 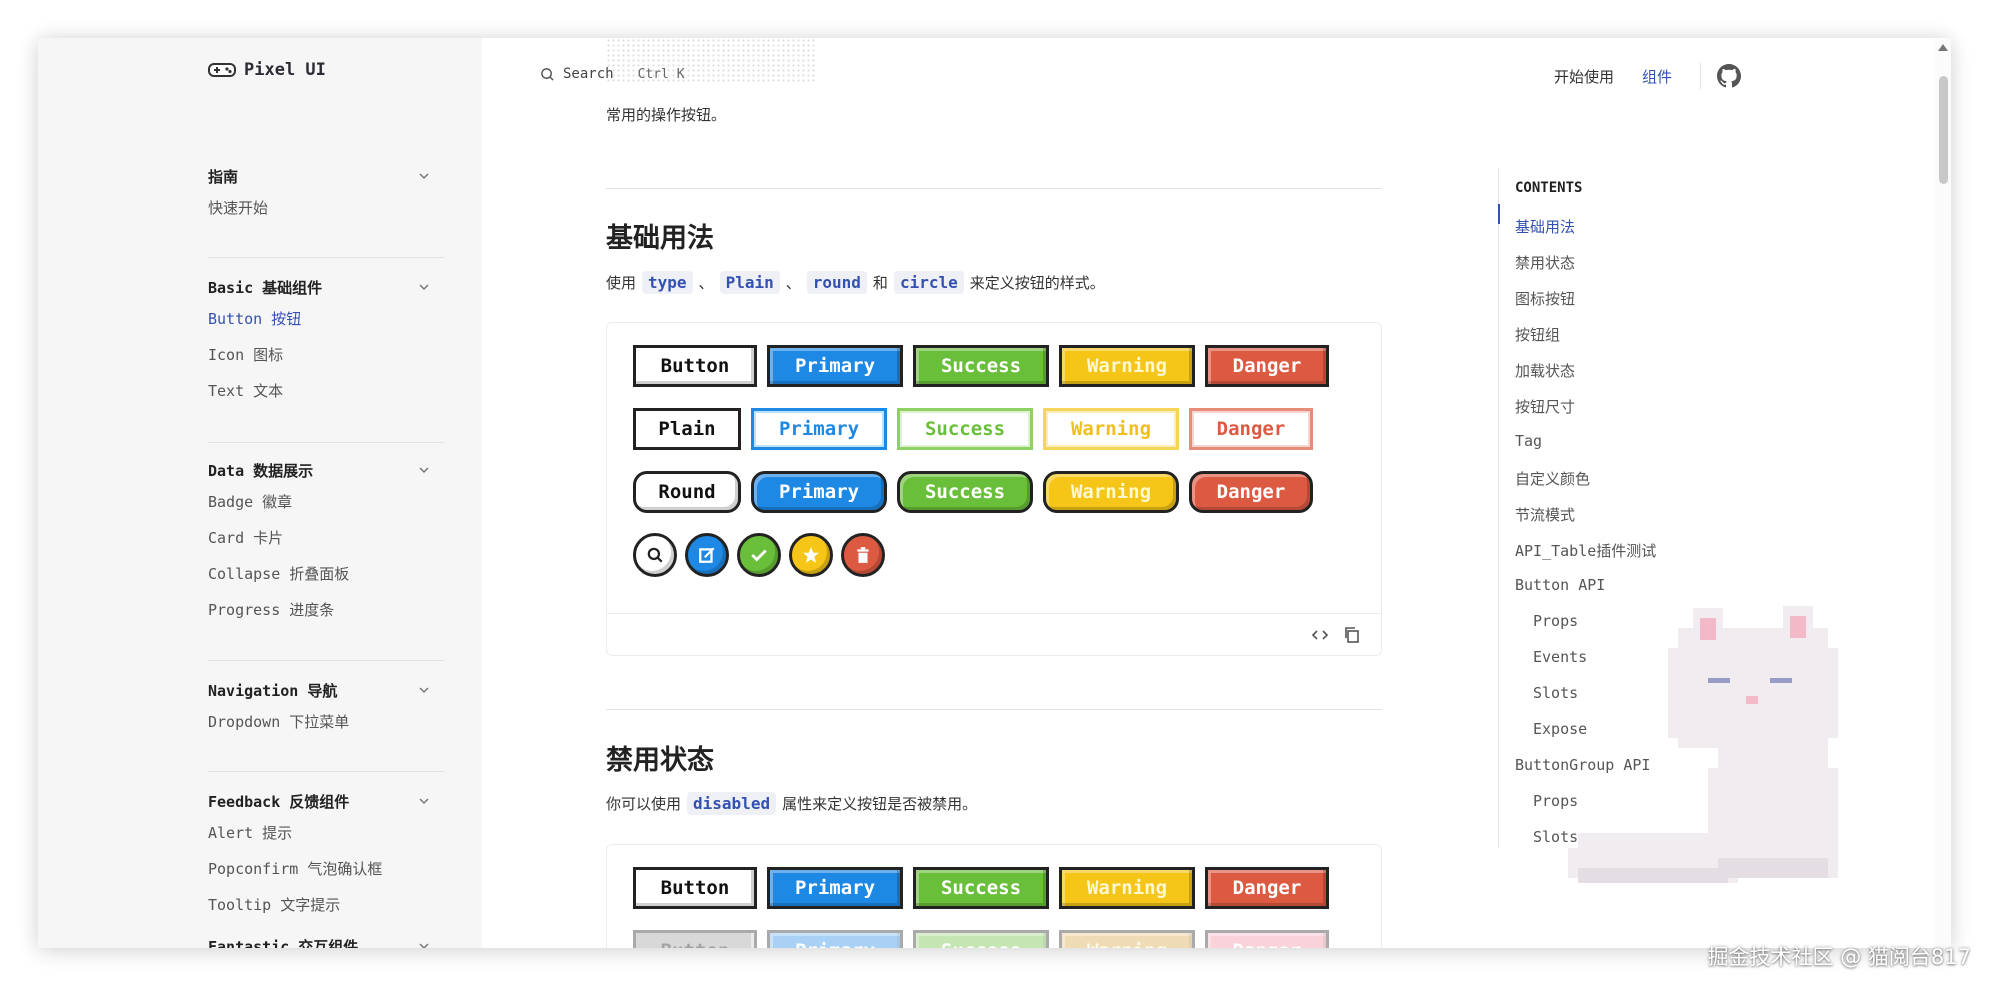 What do you see at coordinates (319, 287) in the screenshot?
I see `sidebar-group-title: Basic 基础组件` at bounding box center [319, 287].